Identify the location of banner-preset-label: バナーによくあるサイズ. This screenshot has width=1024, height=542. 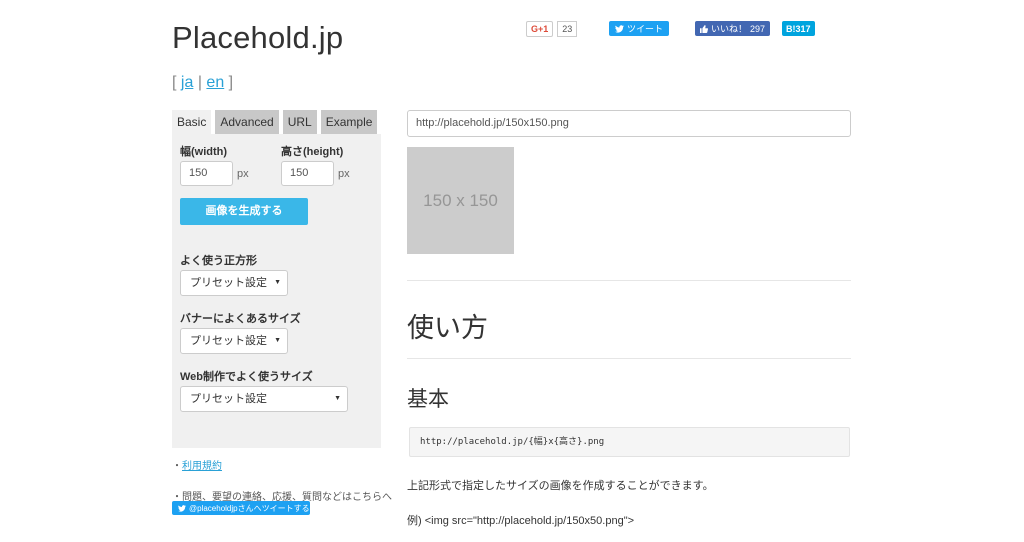
(240, 319).